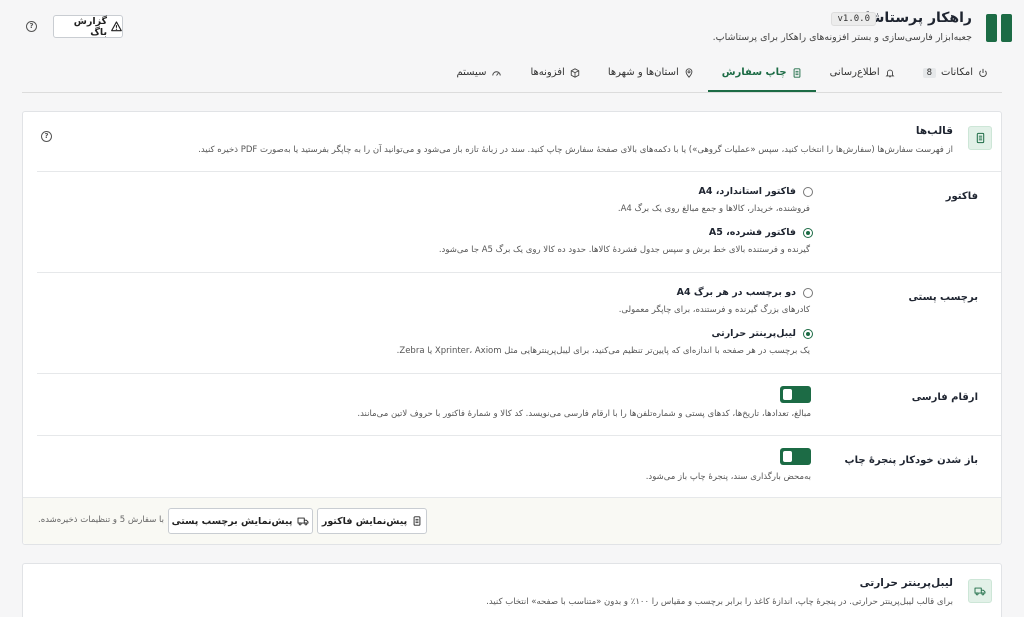 The image size is (1024, 617). What do you see at coordinates (575, 72) in the screenshot?
I see `box-icon` at bounding box center [575, 72].